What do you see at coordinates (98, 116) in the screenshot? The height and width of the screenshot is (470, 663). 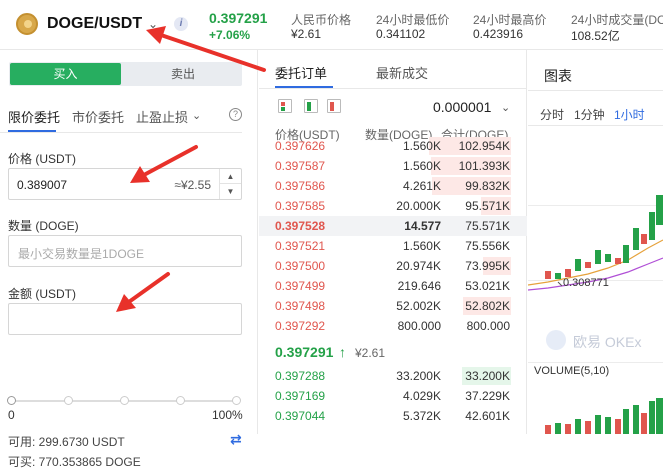 I see `tab-market-order: 市价委托` at bounding box center [98, 116].